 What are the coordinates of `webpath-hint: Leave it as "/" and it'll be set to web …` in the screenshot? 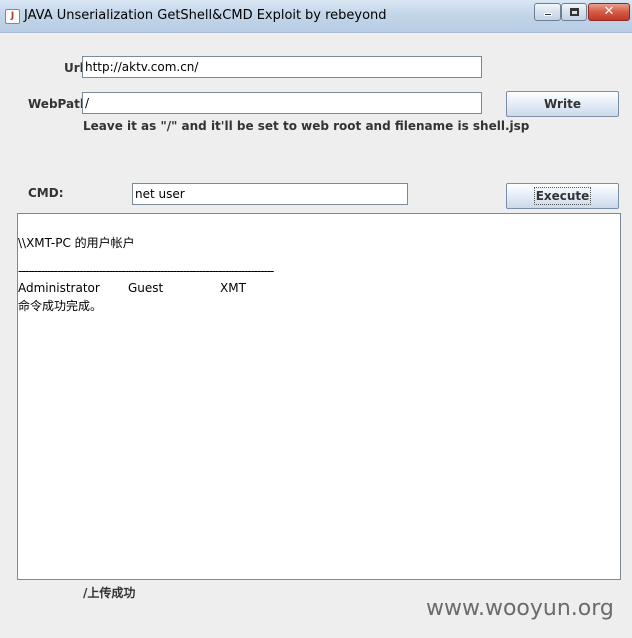 It's located at (306, 126).